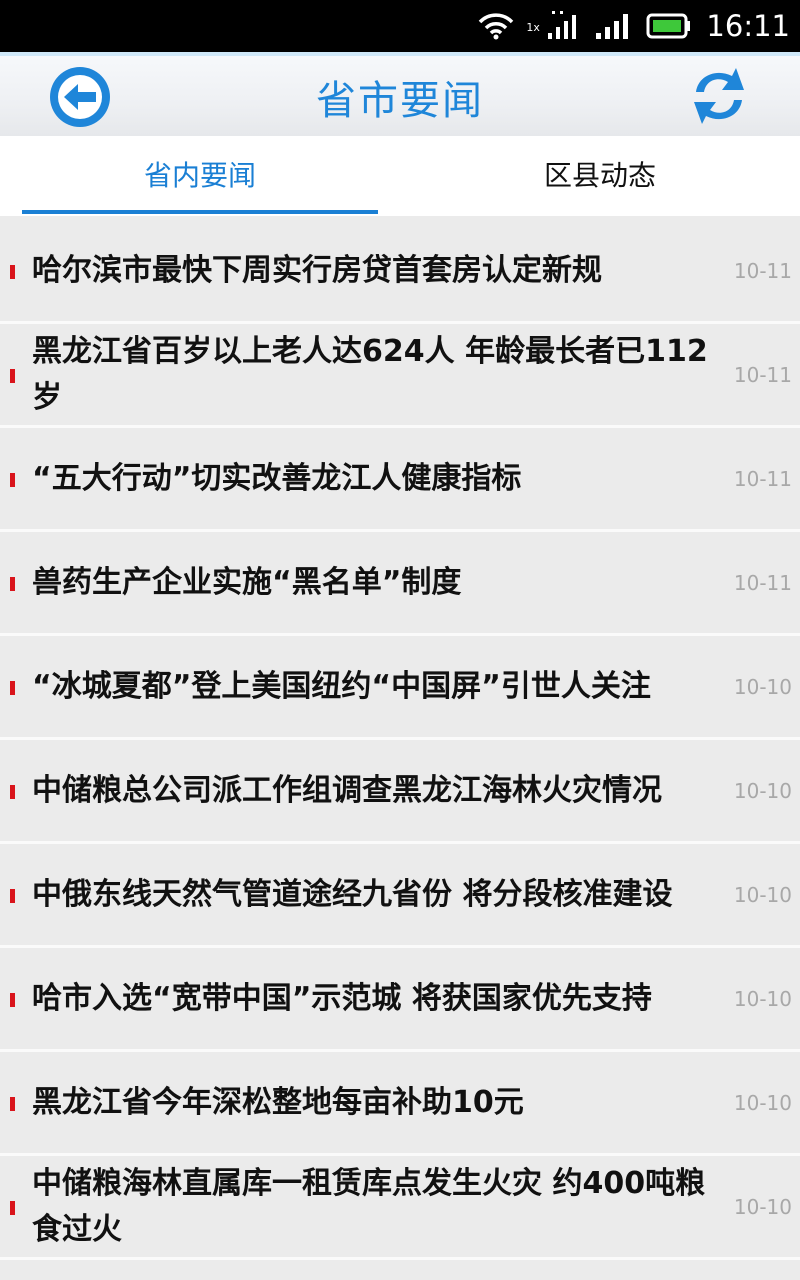 This screenshot has width=800, height=1280. What do you see at coordinates (400, 101) in the screenshot?
I see `page-title: 省市要闻` at bounding box center [400, 101].